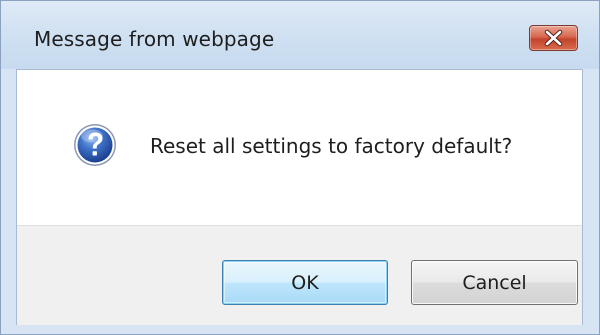 The height and width of the screenshot is (335, 600). What do you see at coordinates (331, 146) in the screenshot?
I see `dialog-message: Reset all settings to factory default?` at bounding box center [331, 146].